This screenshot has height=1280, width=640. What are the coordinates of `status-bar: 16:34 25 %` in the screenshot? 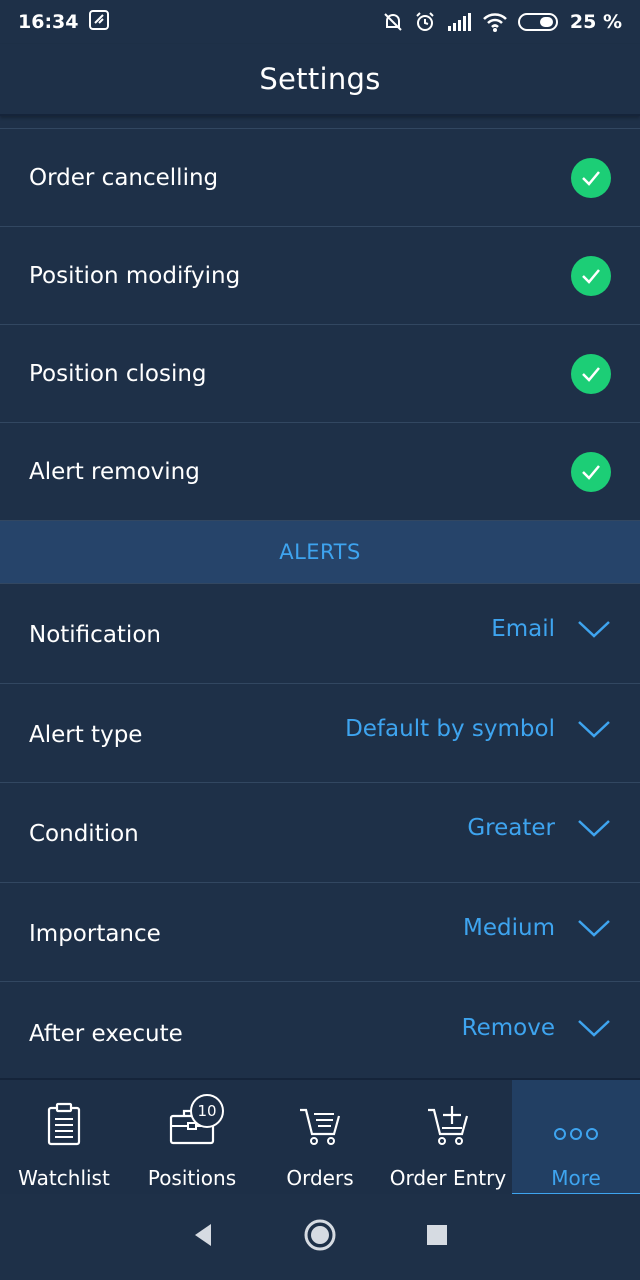 It's located at (320, 22).